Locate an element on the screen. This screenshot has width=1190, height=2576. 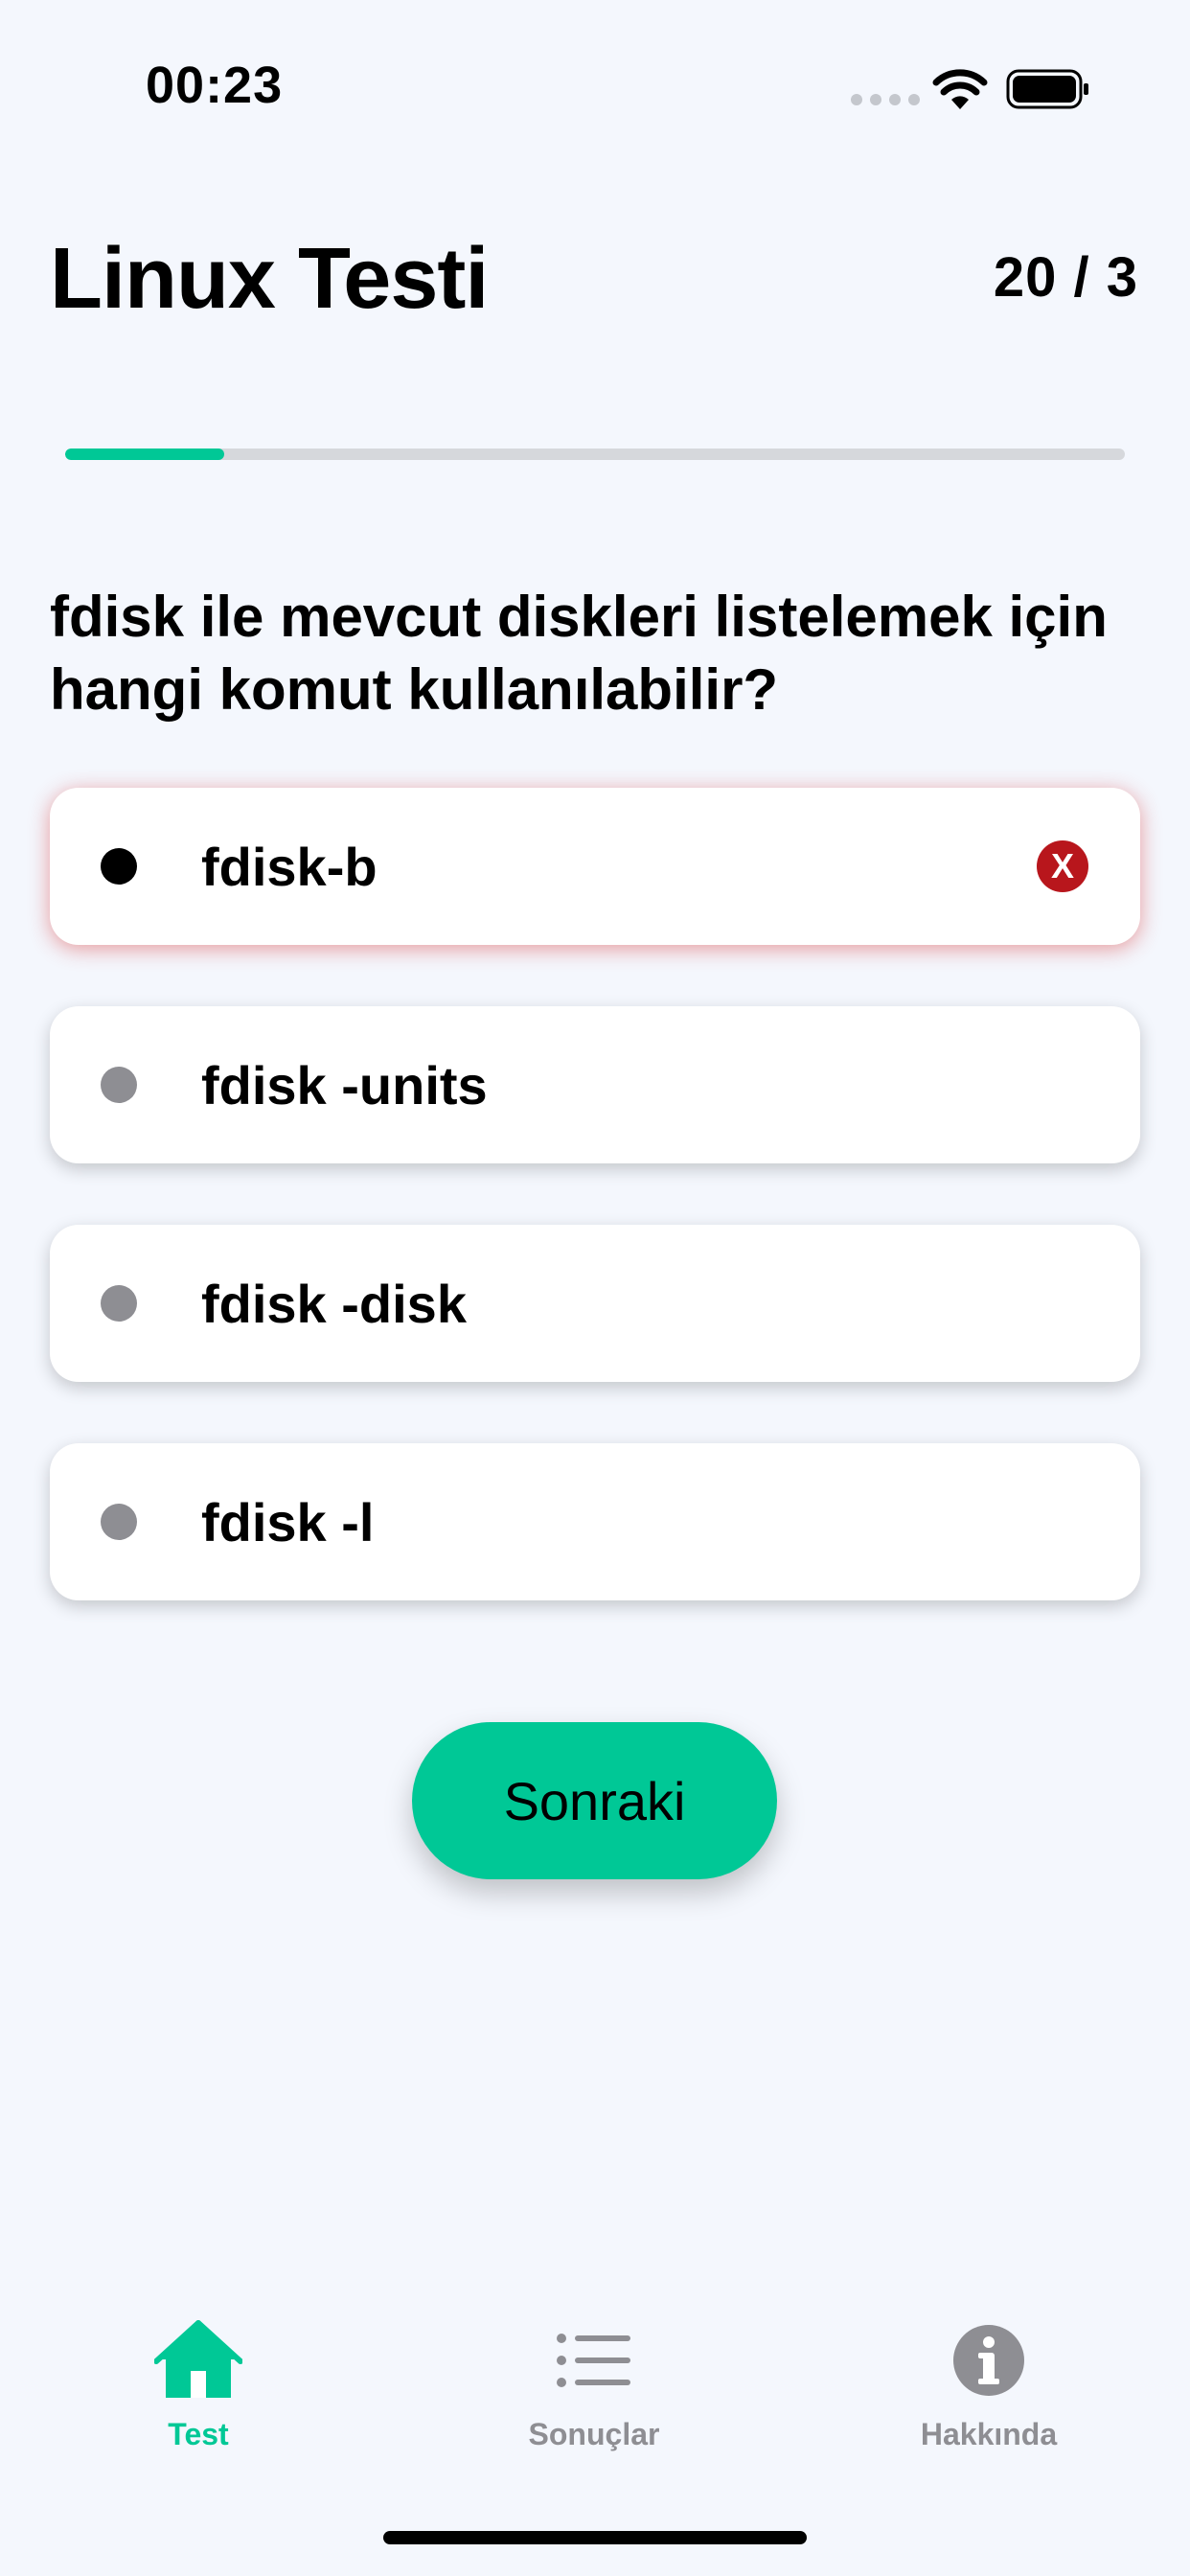
answer-option-4: fdisk -l is located at coordinates (595, 1521).